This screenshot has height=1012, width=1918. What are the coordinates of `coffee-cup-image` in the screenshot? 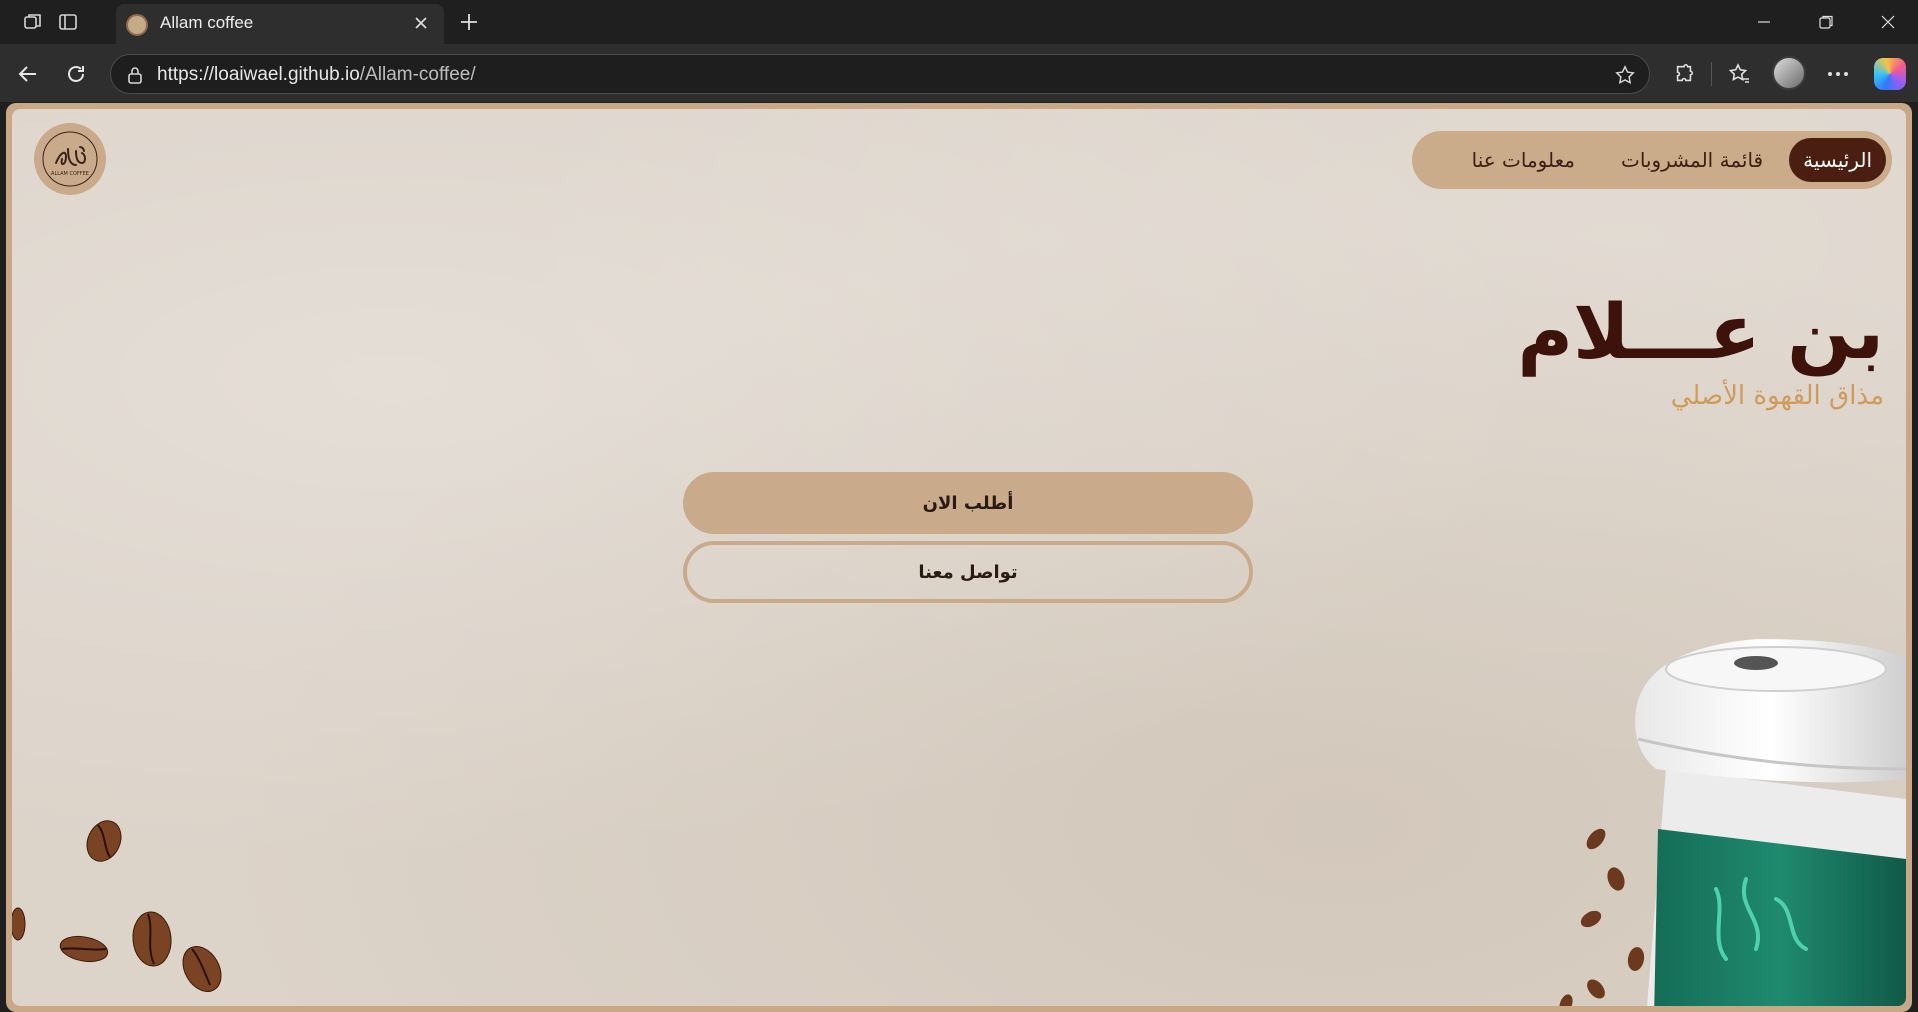 It's located at (1770, 822).